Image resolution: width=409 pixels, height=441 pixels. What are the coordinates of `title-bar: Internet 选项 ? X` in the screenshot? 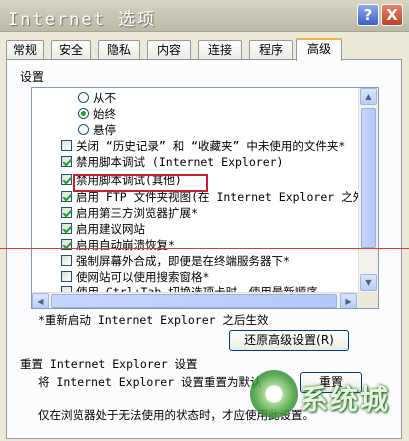 It's located at (204, 16).